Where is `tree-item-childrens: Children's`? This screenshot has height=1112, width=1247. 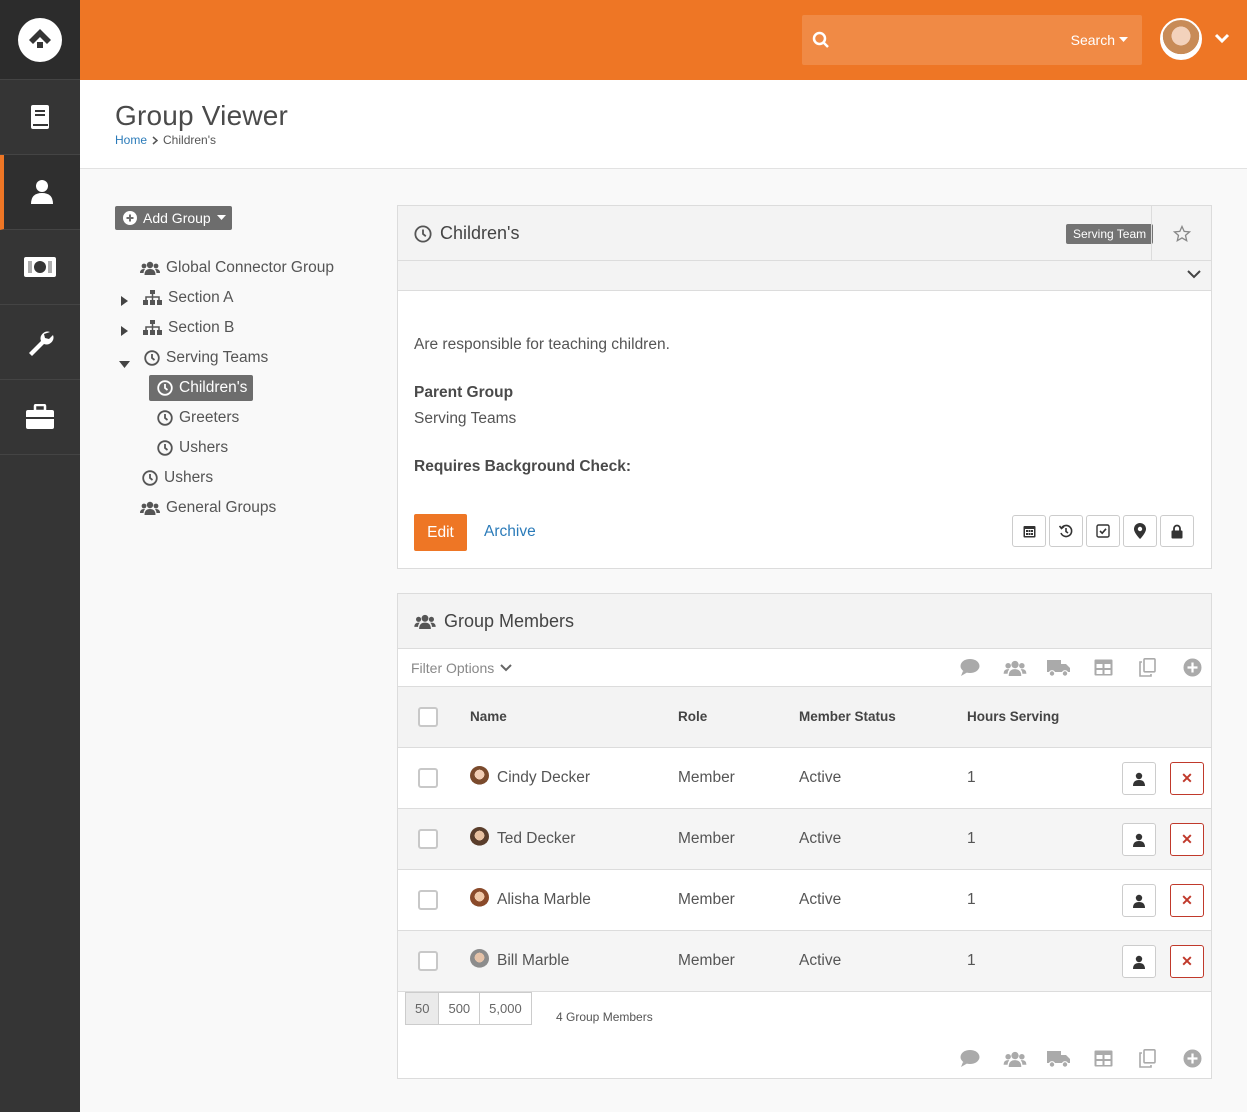
tree-item-childrens: Children's is located at coordinates (201, 388).